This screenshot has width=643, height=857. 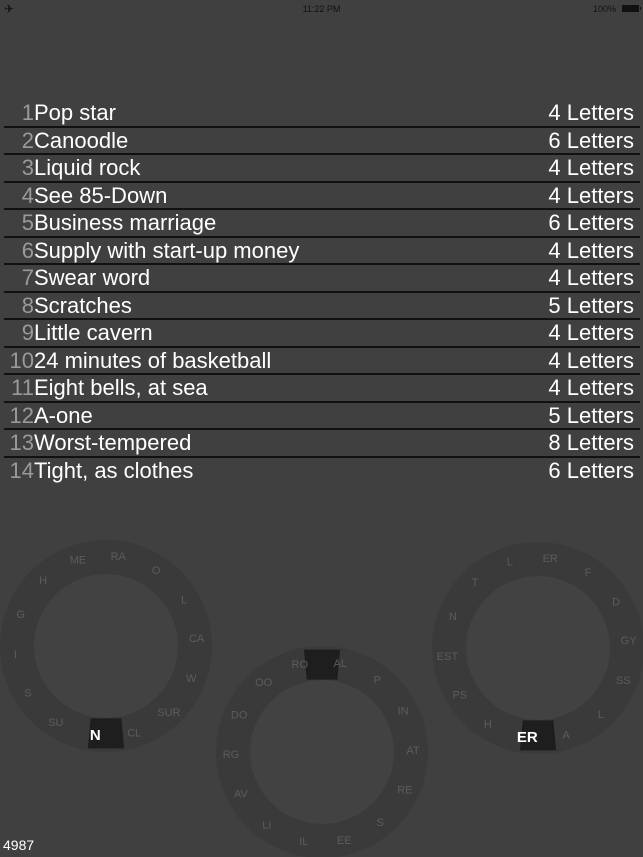 I want to click on clue-text: Liquid rock, so click(x=87, y=167).